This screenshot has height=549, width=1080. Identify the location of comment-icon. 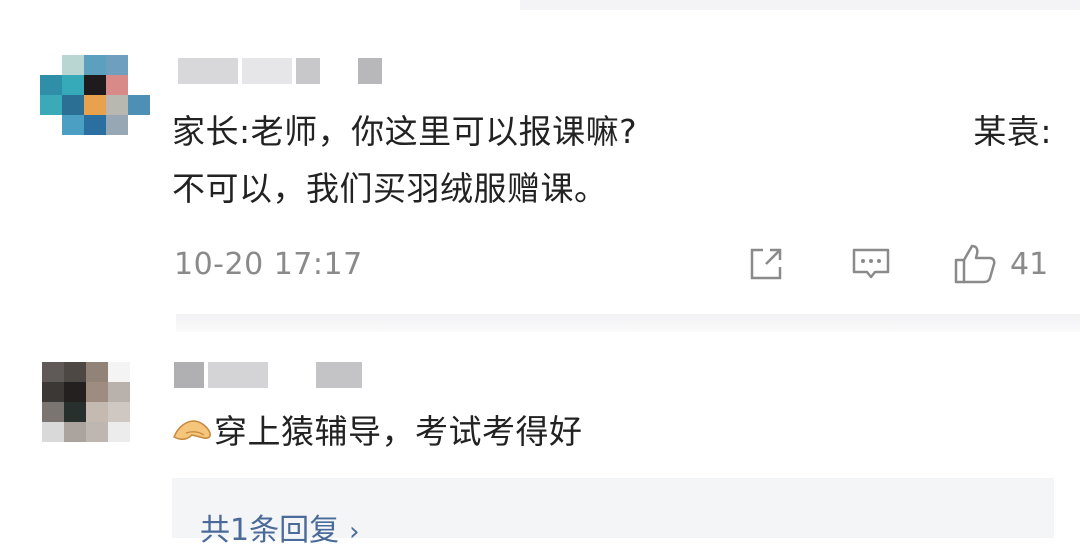
(871, 263).